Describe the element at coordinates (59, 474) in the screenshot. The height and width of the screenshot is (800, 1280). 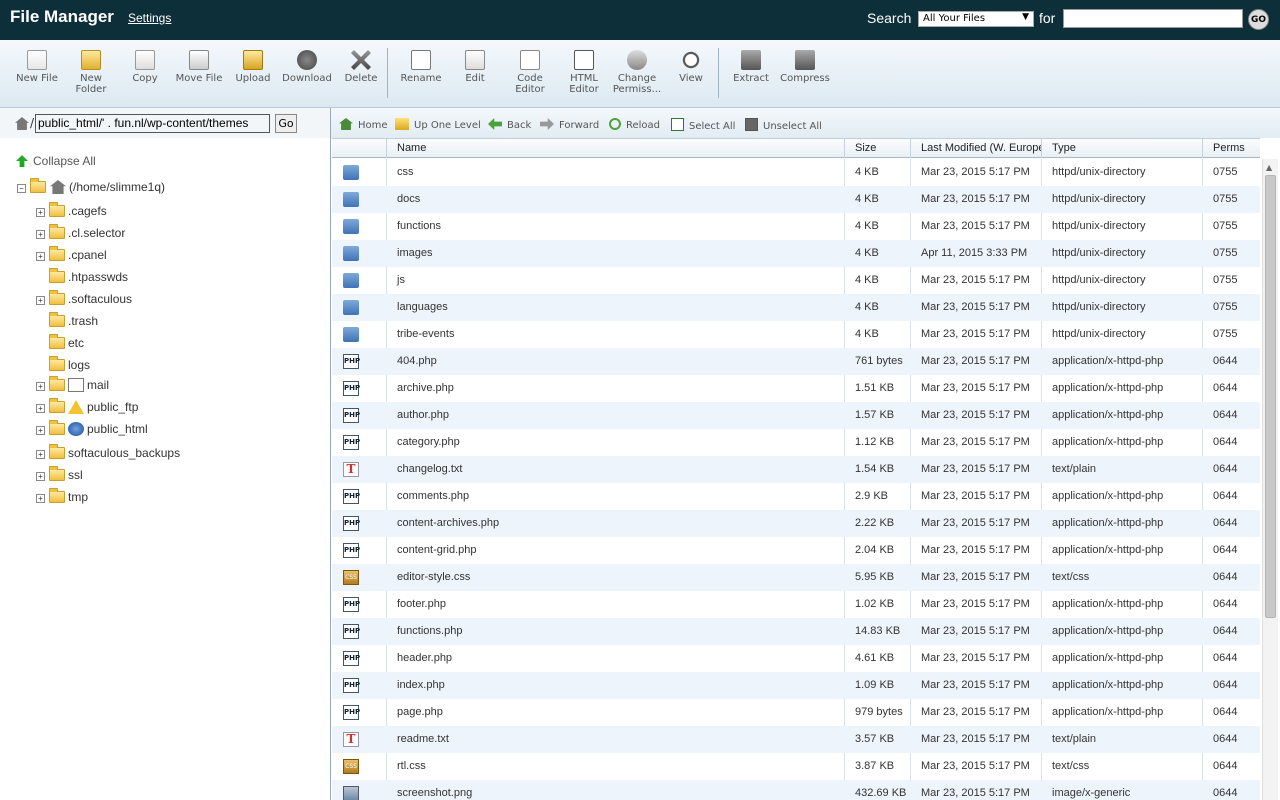
I see `tree-item-ssl: + ssl` at that location.